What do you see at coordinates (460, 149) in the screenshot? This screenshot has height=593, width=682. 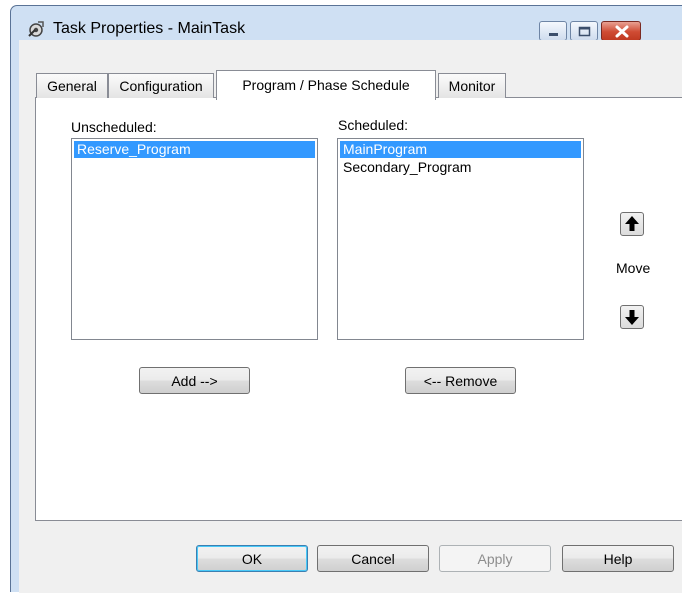 I see `list-item: MainProgram` at bounding box center [460, 149].